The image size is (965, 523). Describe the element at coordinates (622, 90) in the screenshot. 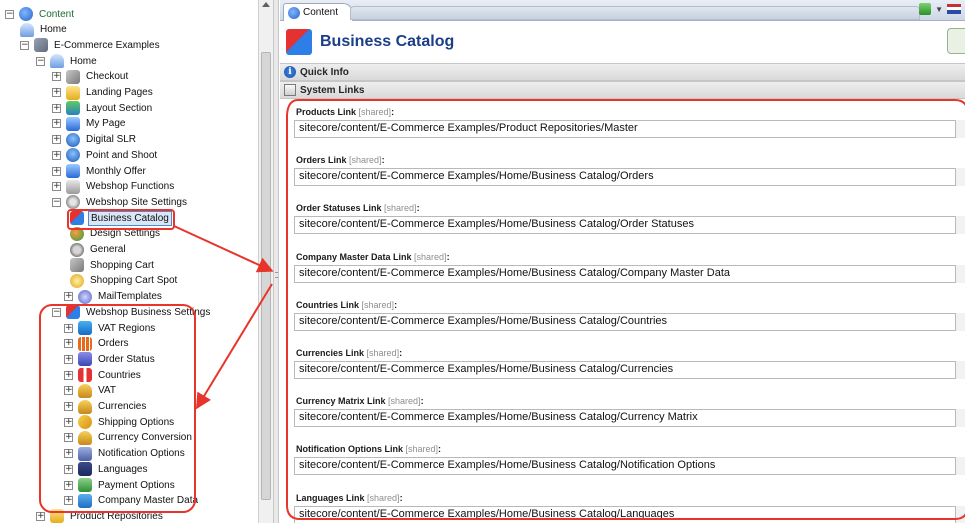

I see `section-system-links: System Links` at that location.